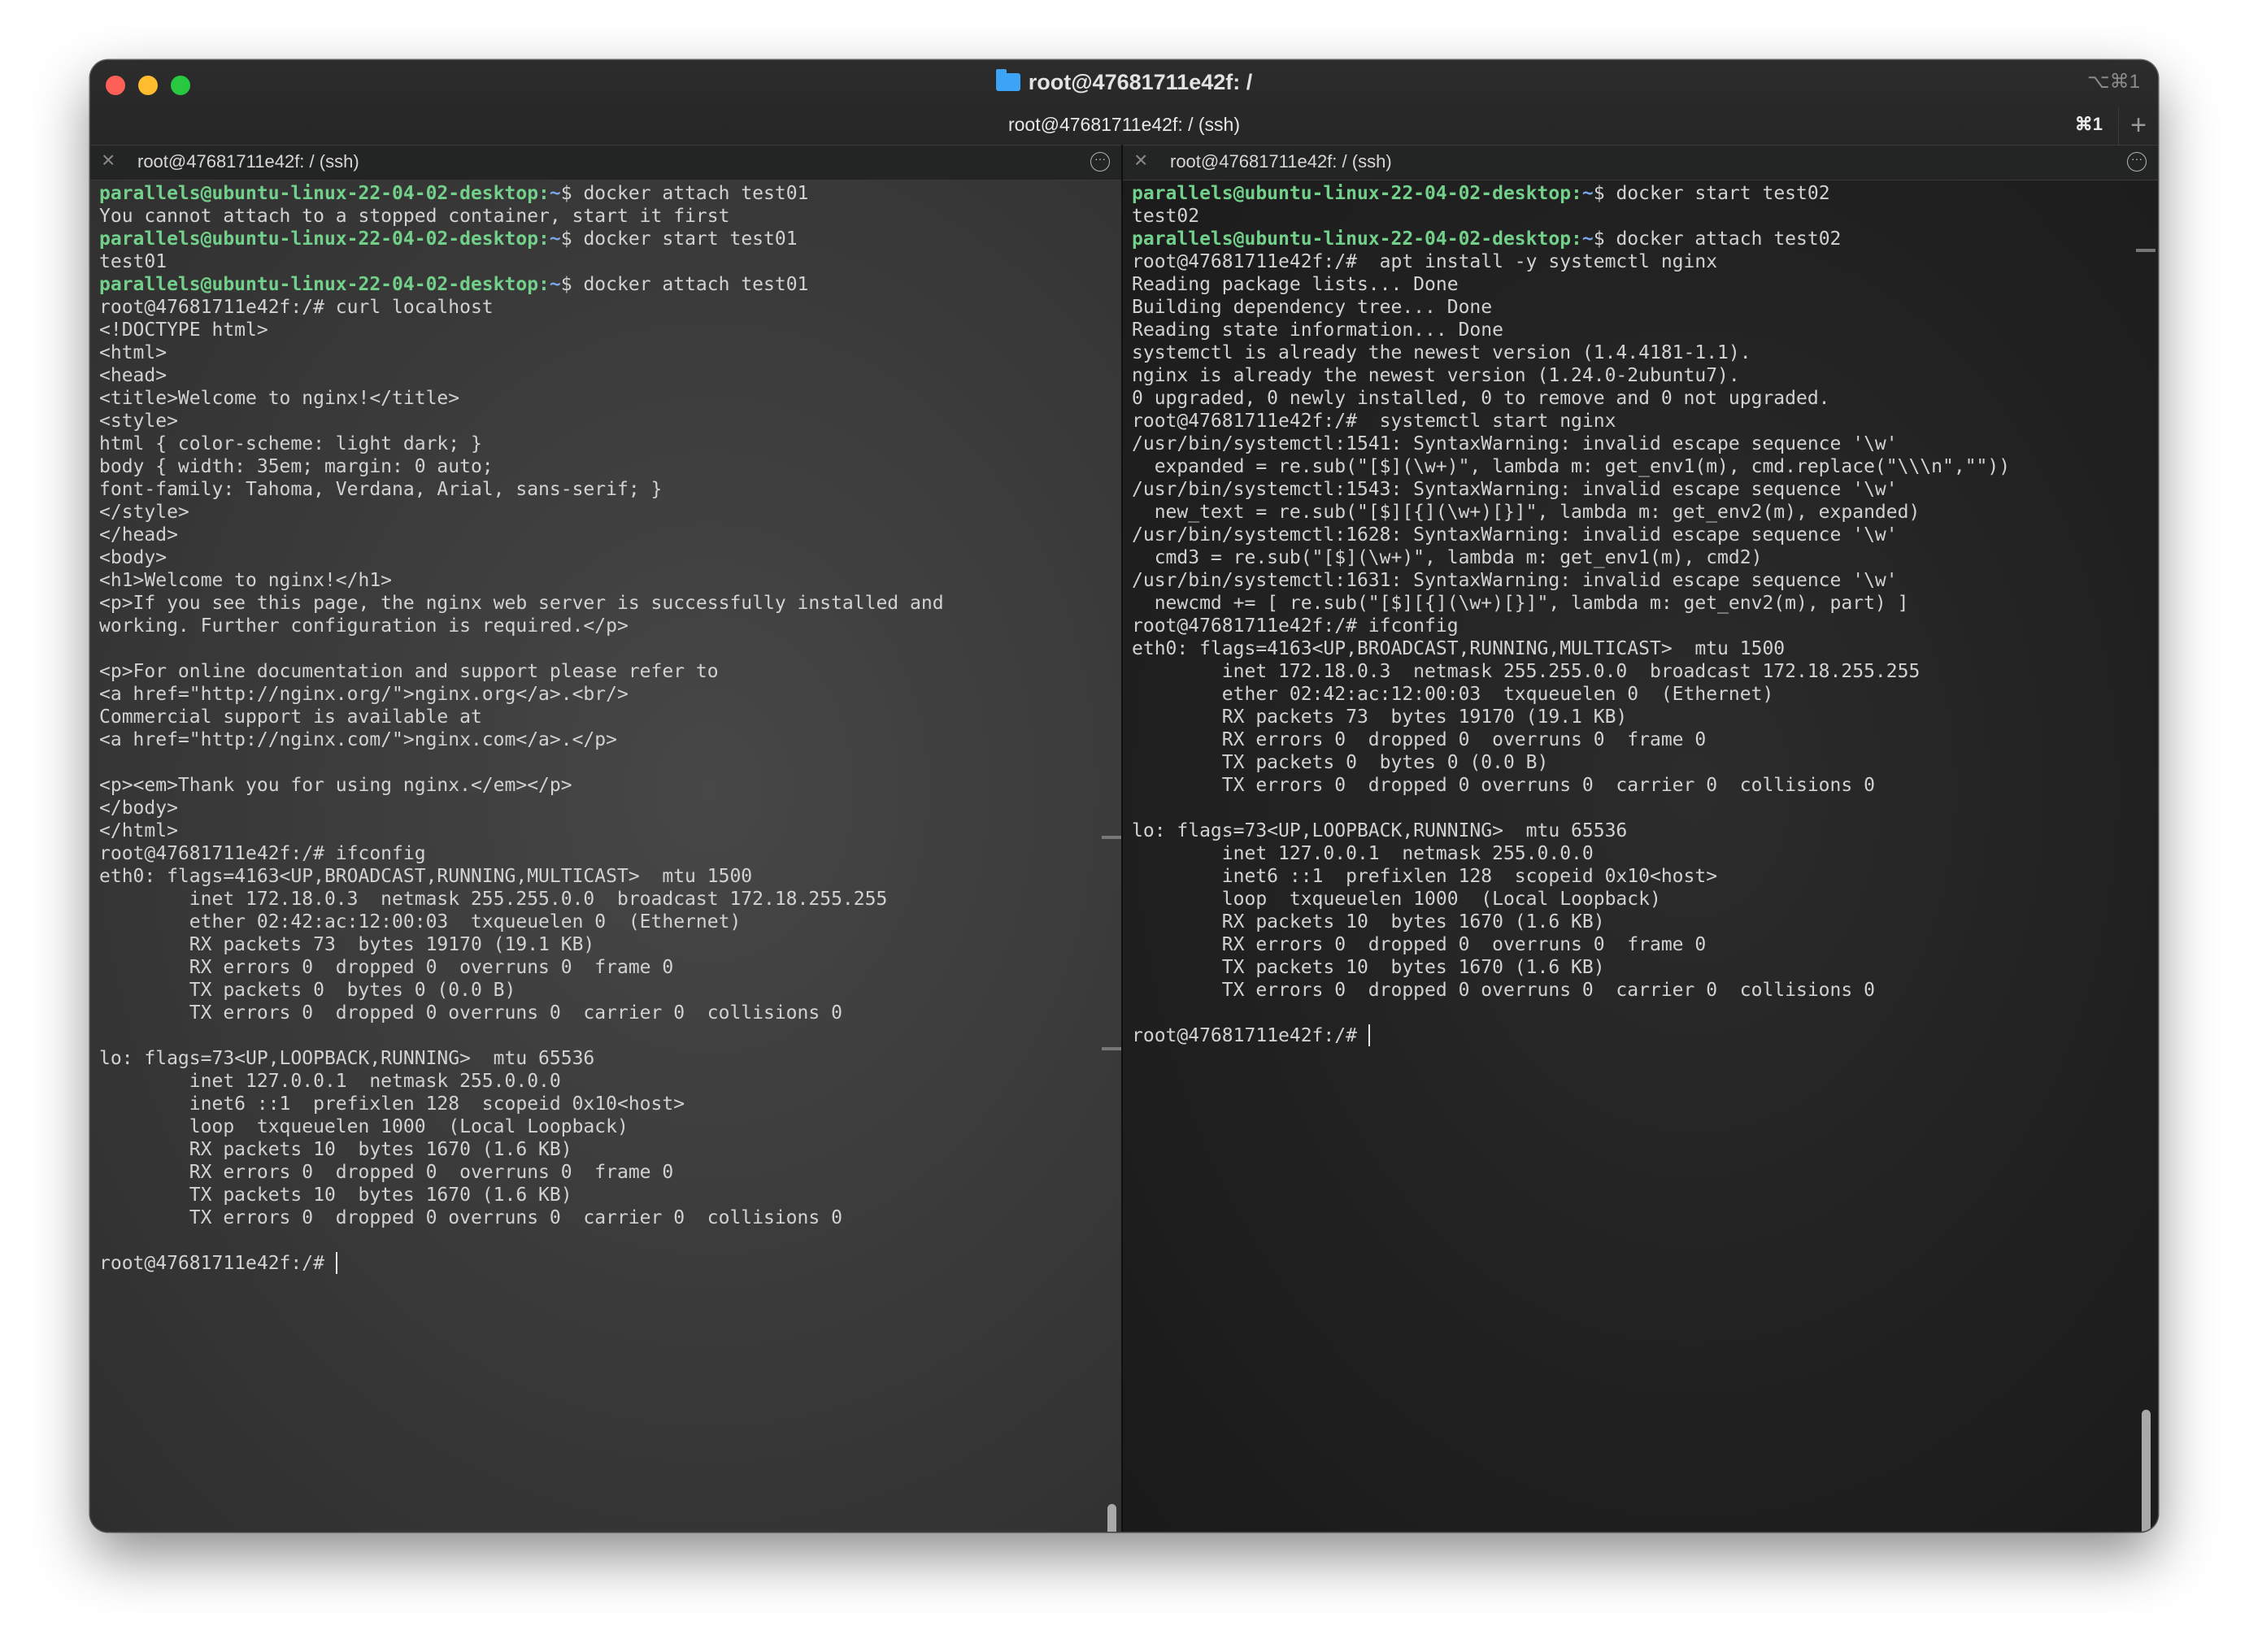 This screenshot has width=2249, height=1652. I want to click on terminal-line: </html>, so click(521, 830).